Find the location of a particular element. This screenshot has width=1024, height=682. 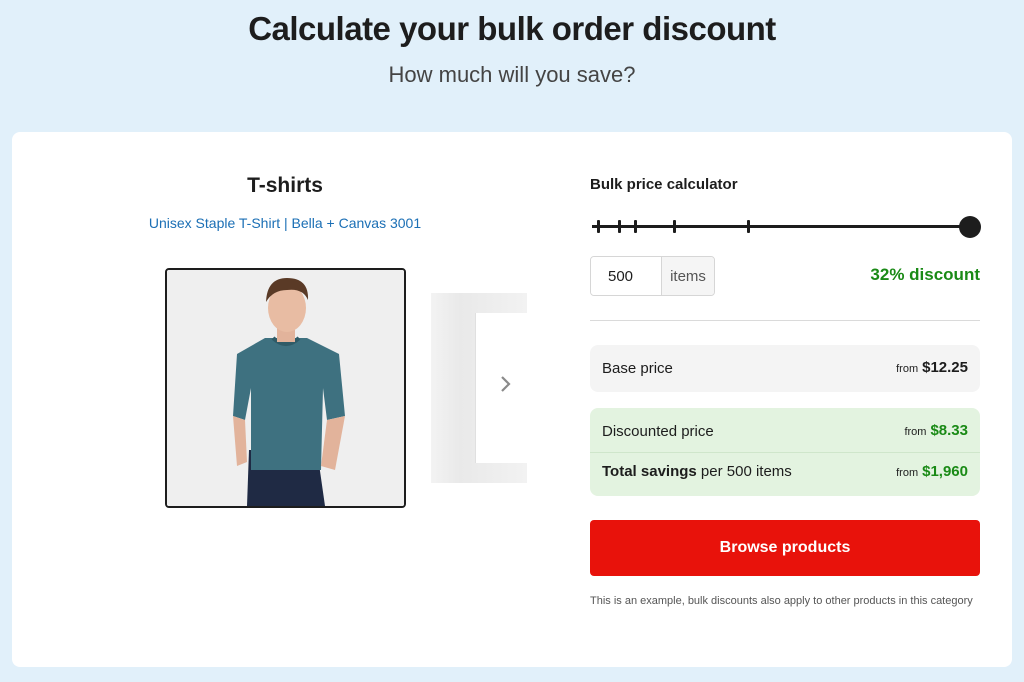

slider-thumb is located at coordinates (970, 227).